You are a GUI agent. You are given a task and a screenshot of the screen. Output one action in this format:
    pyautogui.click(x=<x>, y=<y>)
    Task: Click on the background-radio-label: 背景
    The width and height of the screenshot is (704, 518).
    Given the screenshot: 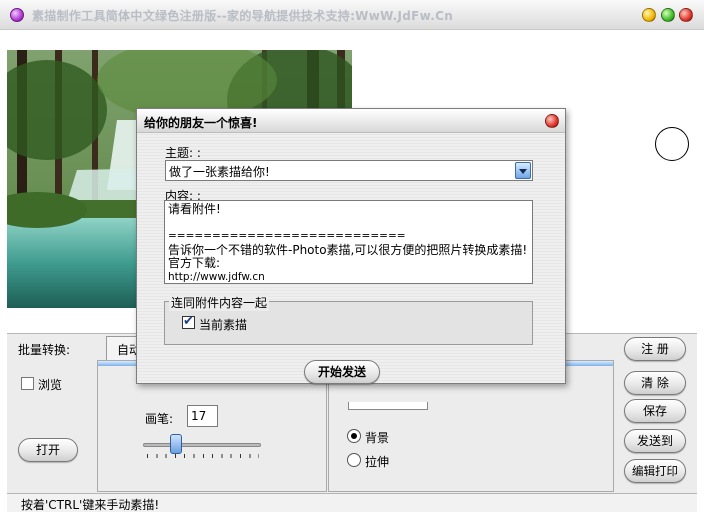 What is the action you would take?
    pyautogui.click(x=377, y=438)
    